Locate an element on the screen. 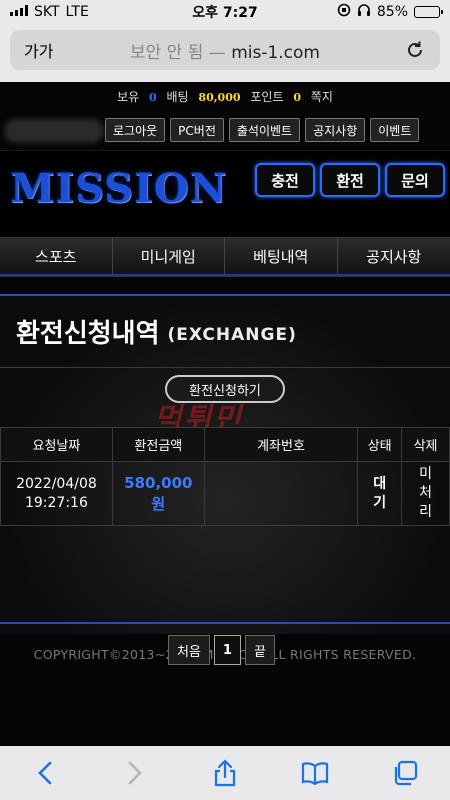 Image resolution: width=450 pixels, height=800 pixels. bookmarks-icon is located at coordinates (315, 773).